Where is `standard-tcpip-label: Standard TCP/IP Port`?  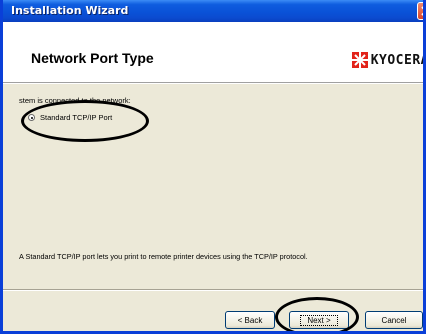 standard-tcpip-label: Standard TCP/IP Port is located at coordinates (76, 117).